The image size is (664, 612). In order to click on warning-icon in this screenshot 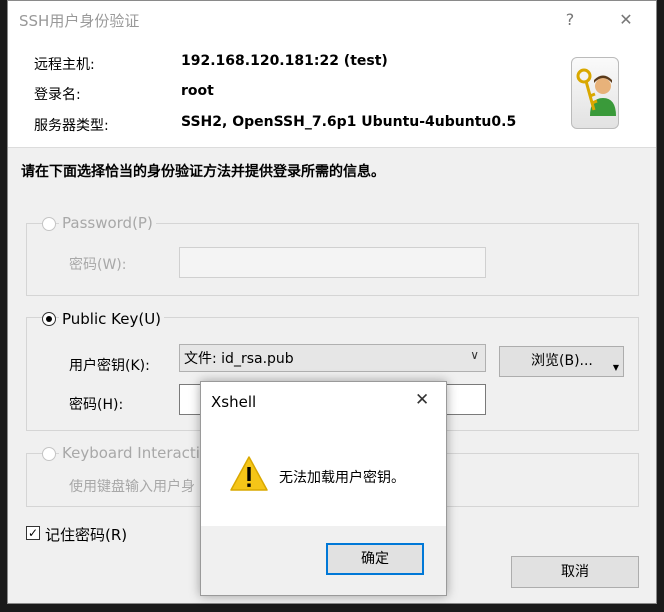, I will do `click(249, 476)`.